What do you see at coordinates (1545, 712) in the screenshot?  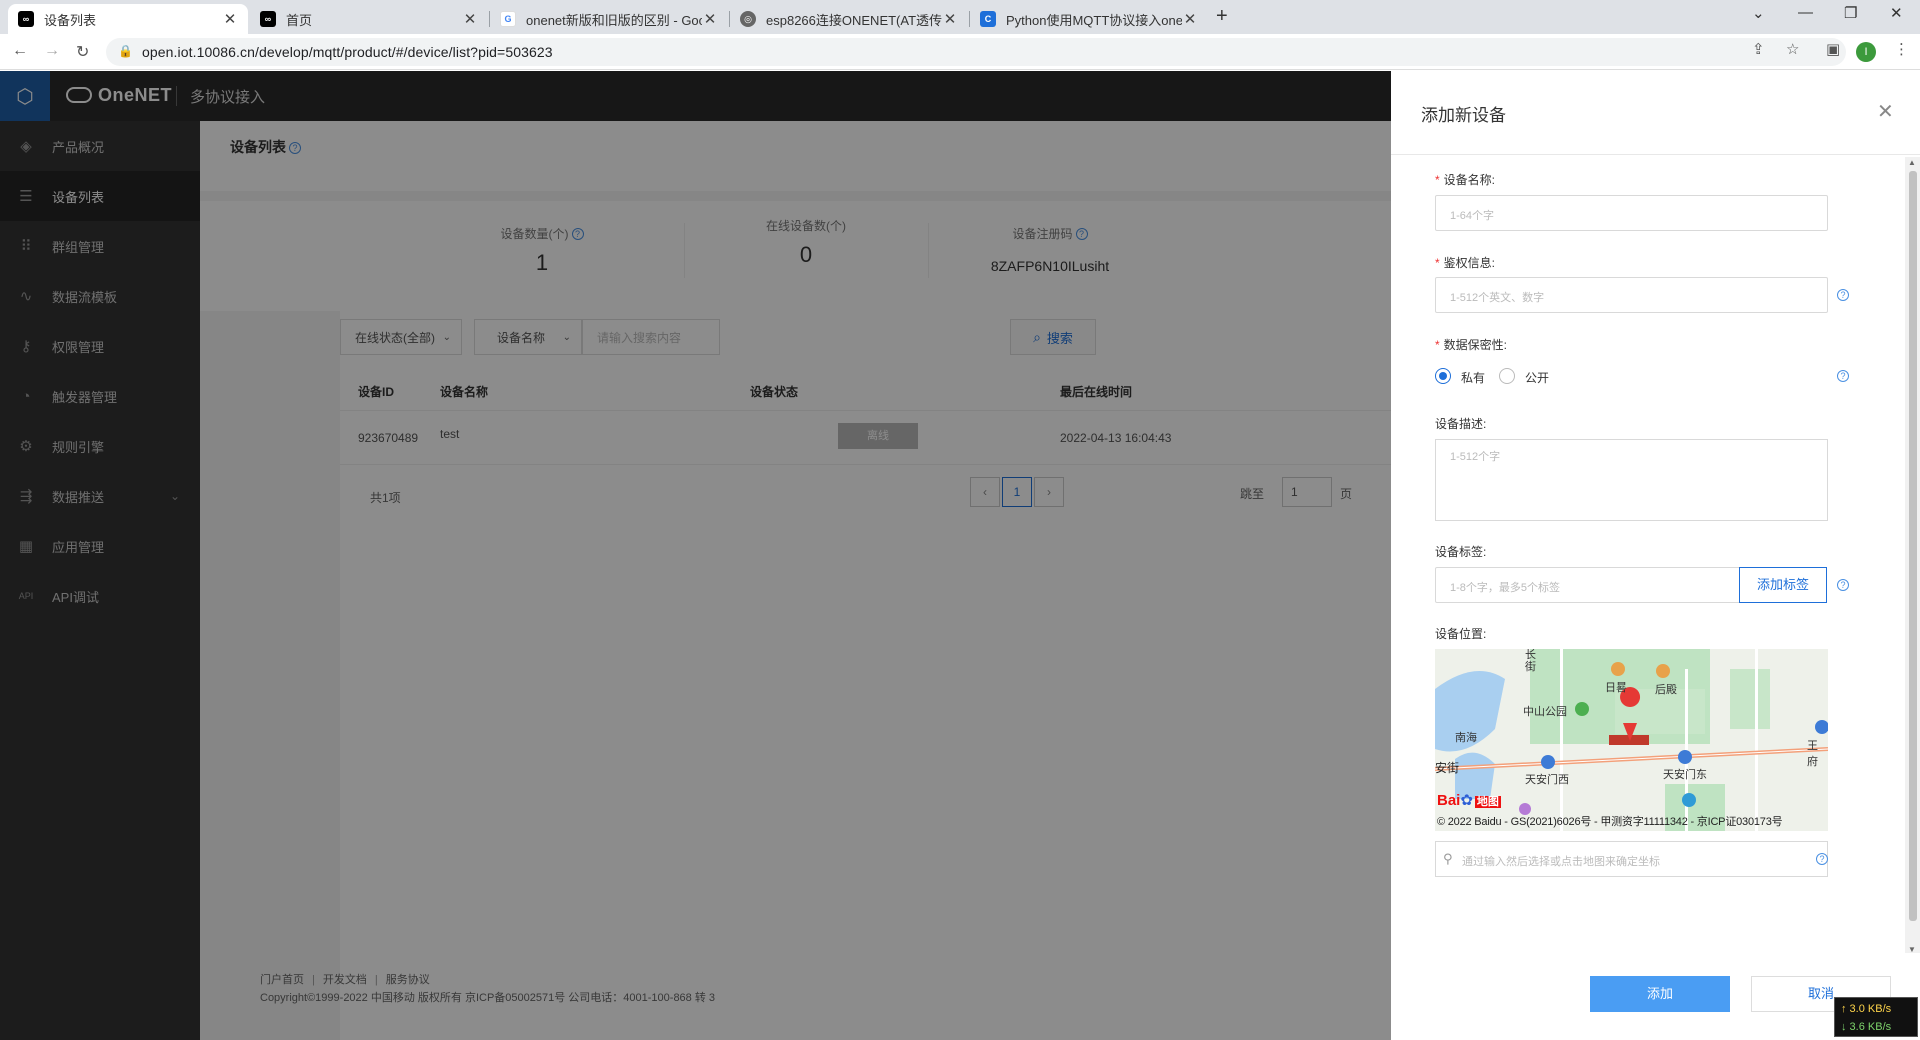 I see `map-label: 中山公园` at bounding box center [1545, 712].